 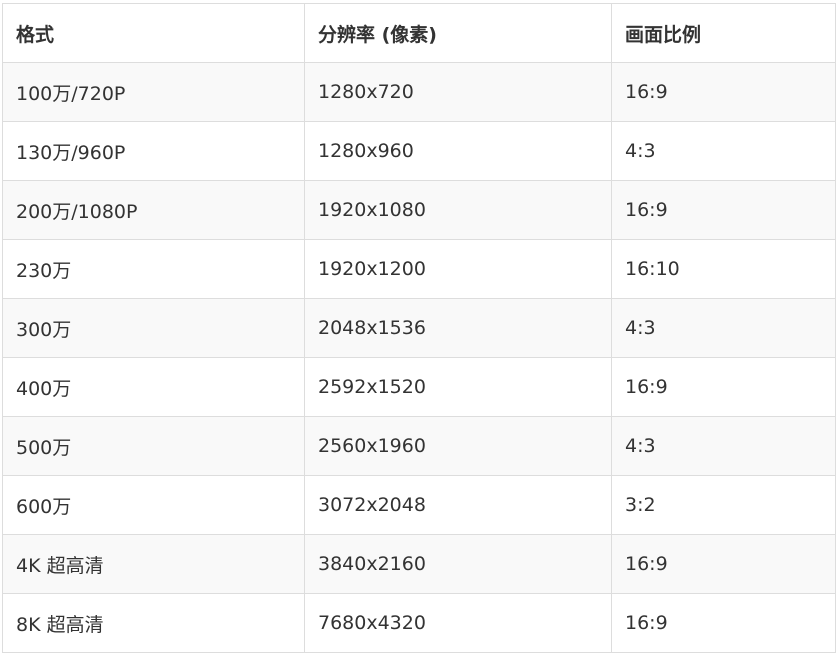 I want to click on table-row: 200万/1080P 1920x1080 16:9, so click(x=419, y=210).